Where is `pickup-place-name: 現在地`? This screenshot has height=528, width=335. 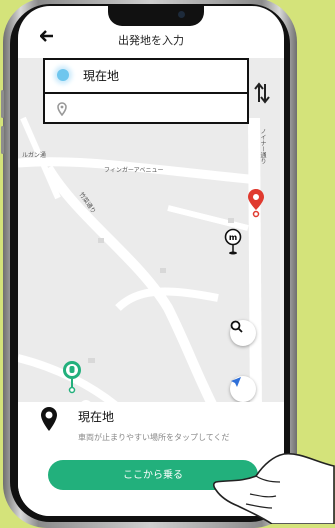
pickup-place-name: 現在地 is located at coordinates (96, 417).